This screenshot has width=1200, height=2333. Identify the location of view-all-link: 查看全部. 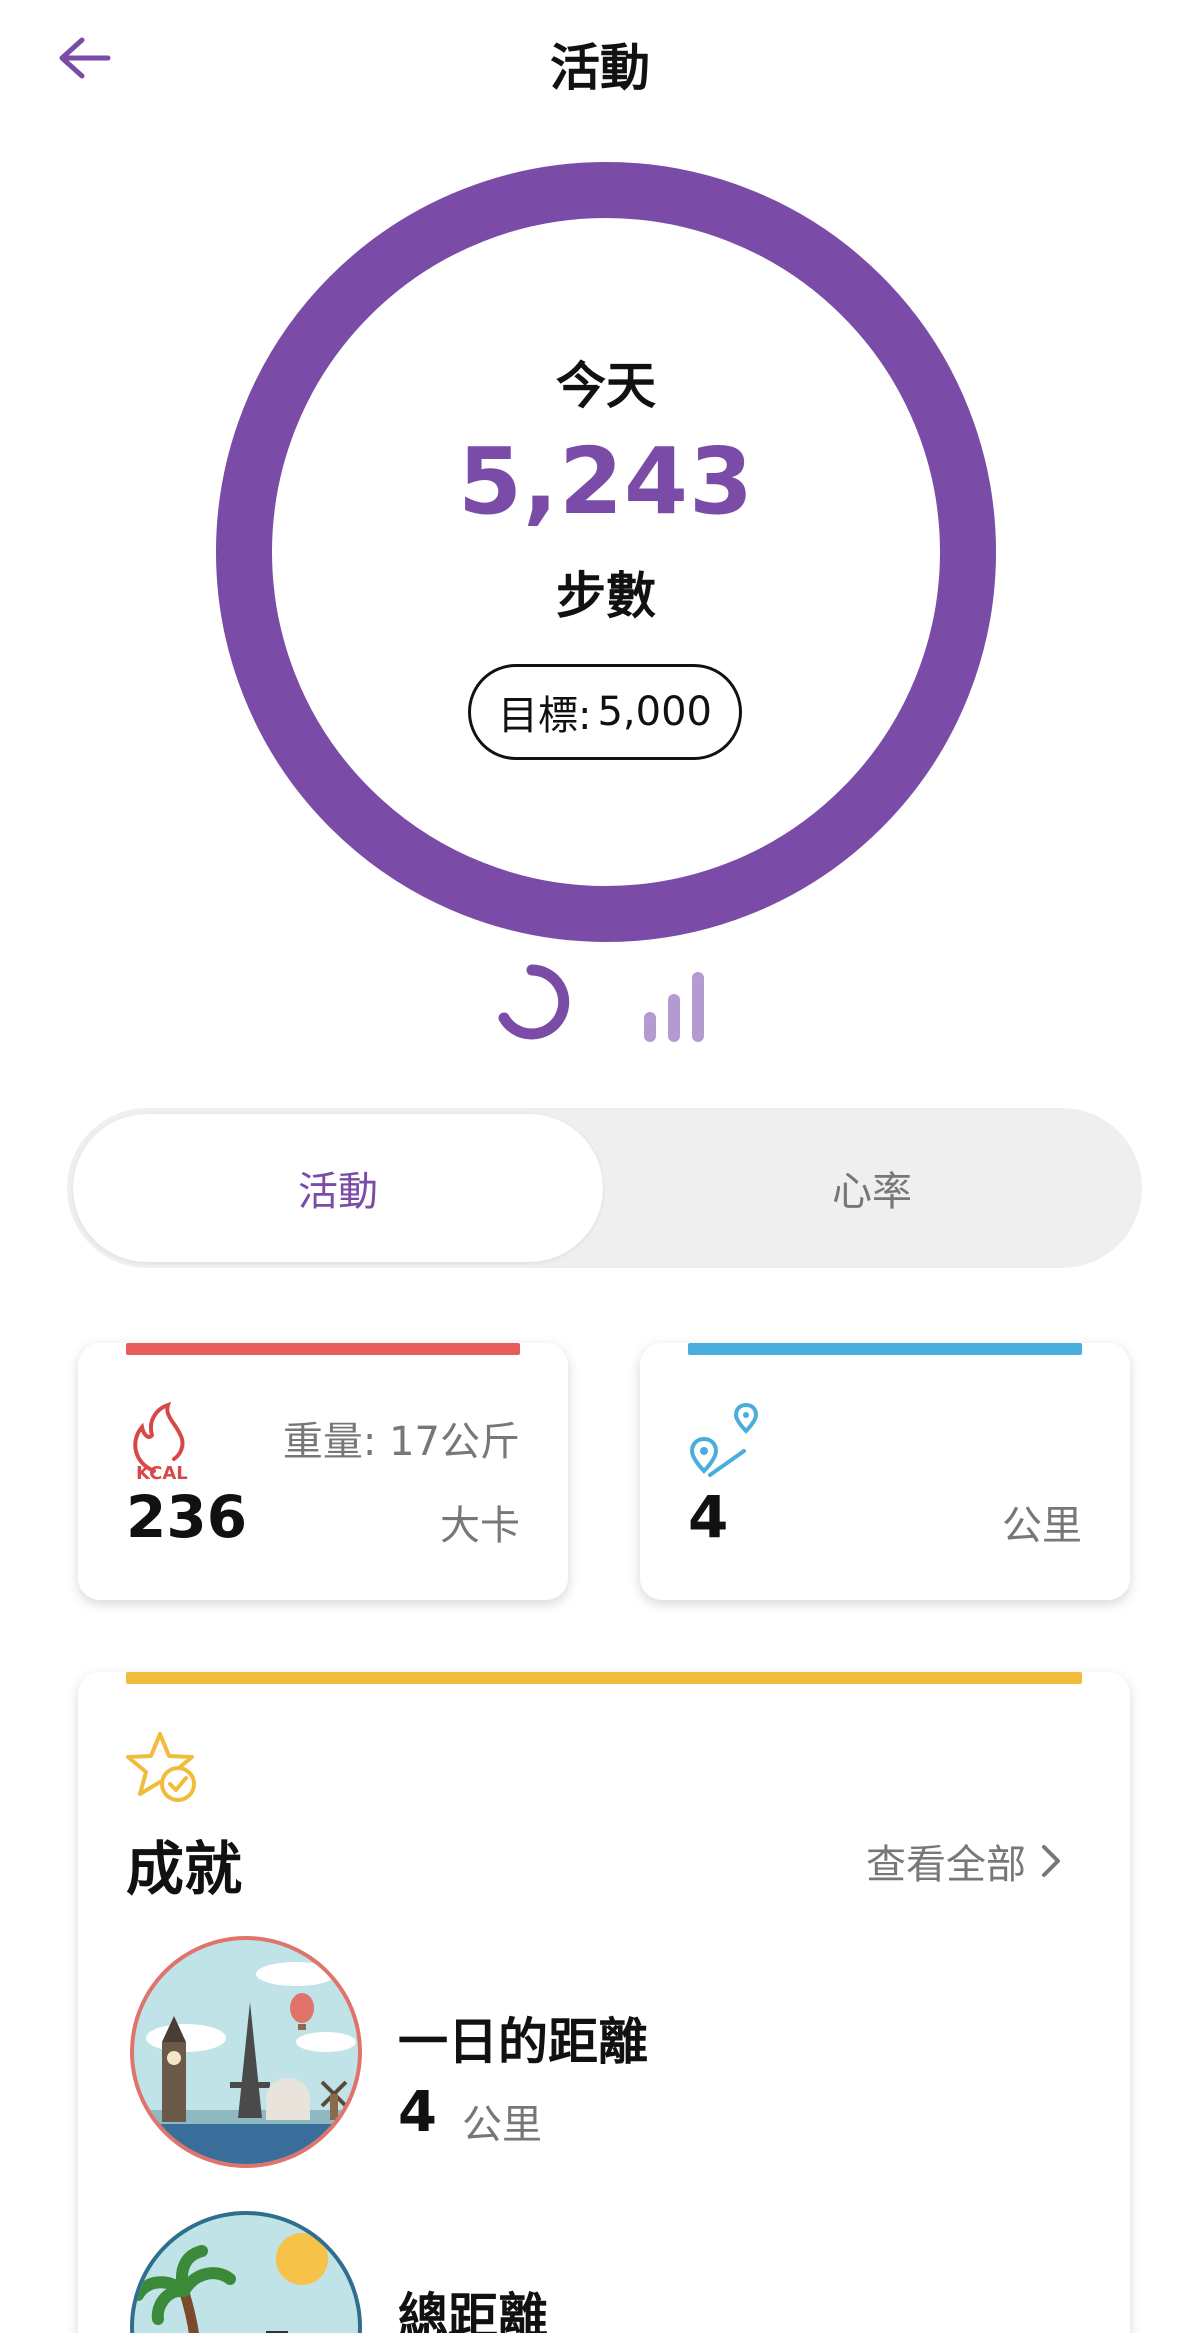
(965, 1861).